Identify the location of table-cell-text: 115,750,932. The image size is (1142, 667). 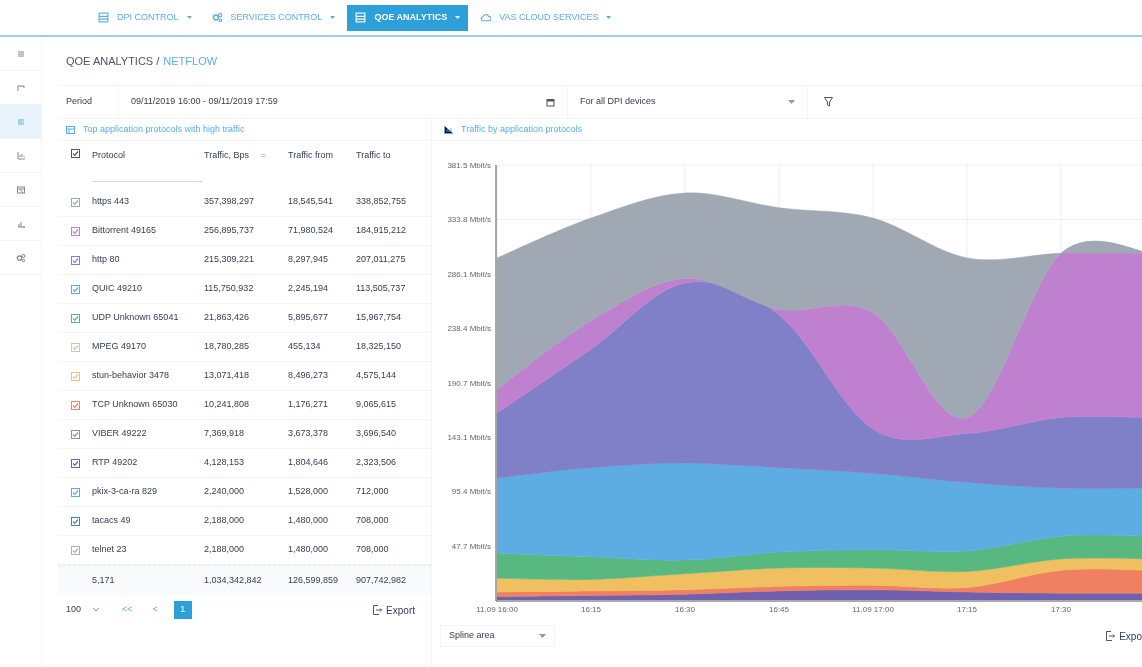
(229, 289).